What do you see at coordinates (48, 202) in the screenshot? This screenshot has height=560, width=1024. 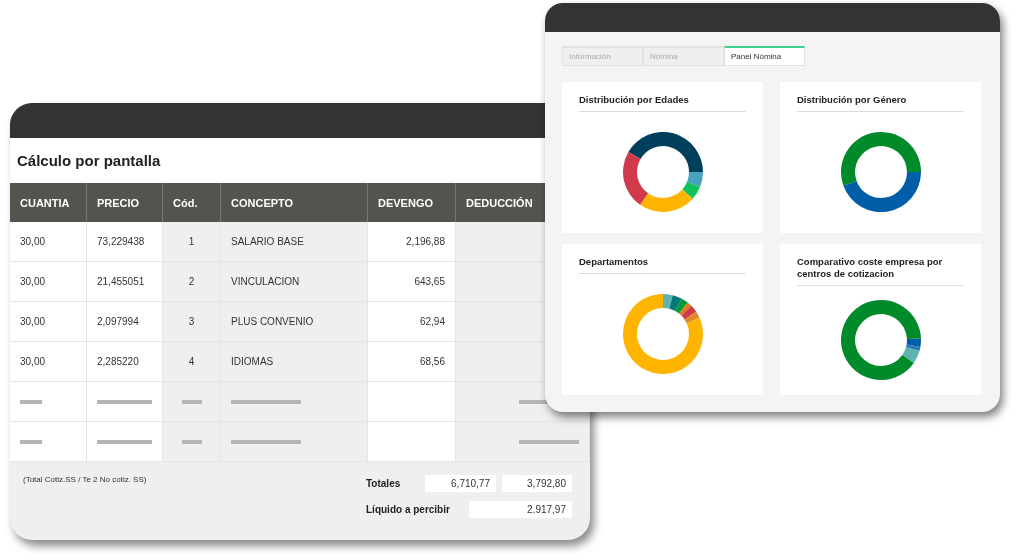 I see `column-header: CUANTIA` at bounding box center [48, 202].